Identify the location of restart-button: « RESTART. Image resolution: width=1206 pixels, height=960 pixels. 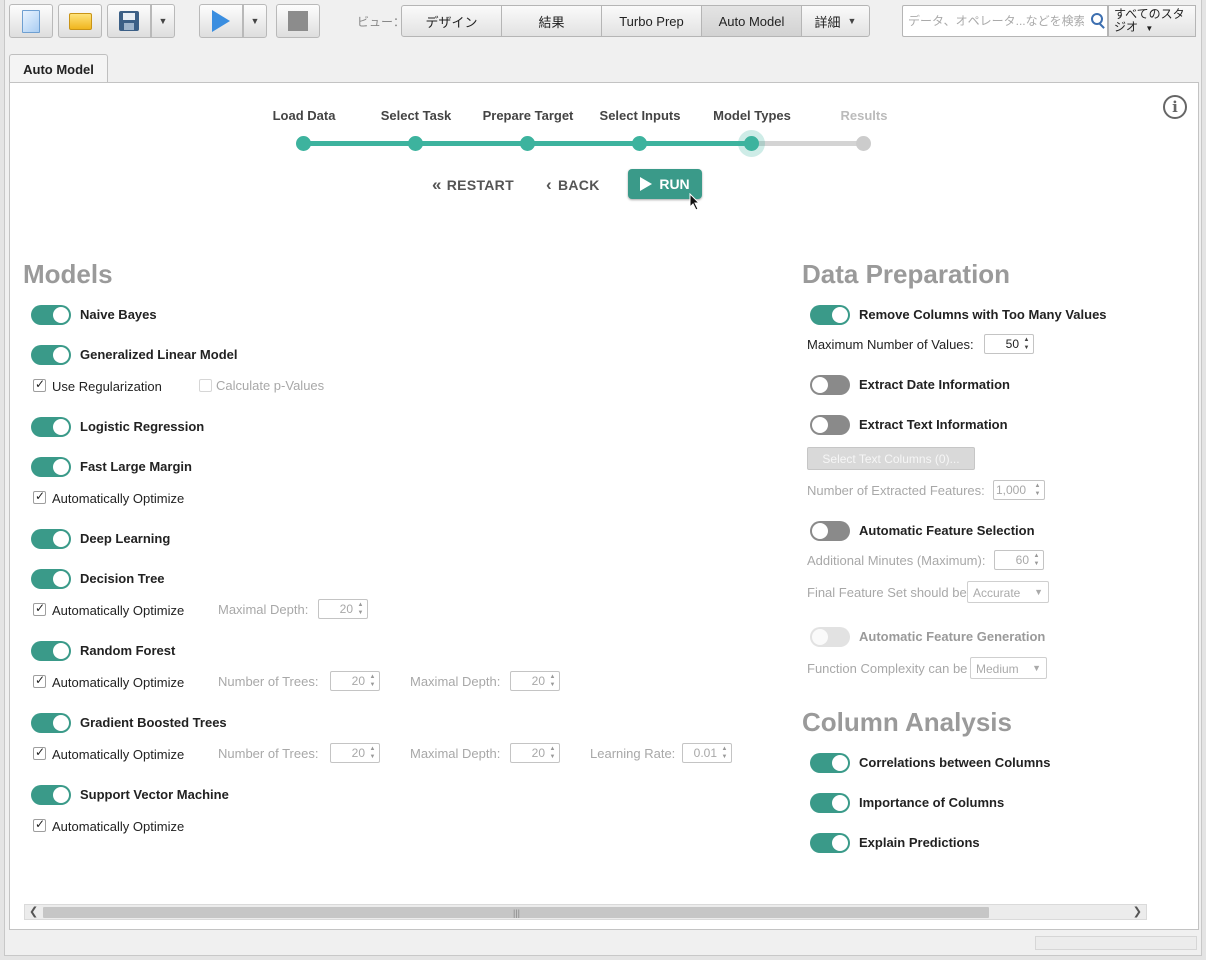
(473, 184).